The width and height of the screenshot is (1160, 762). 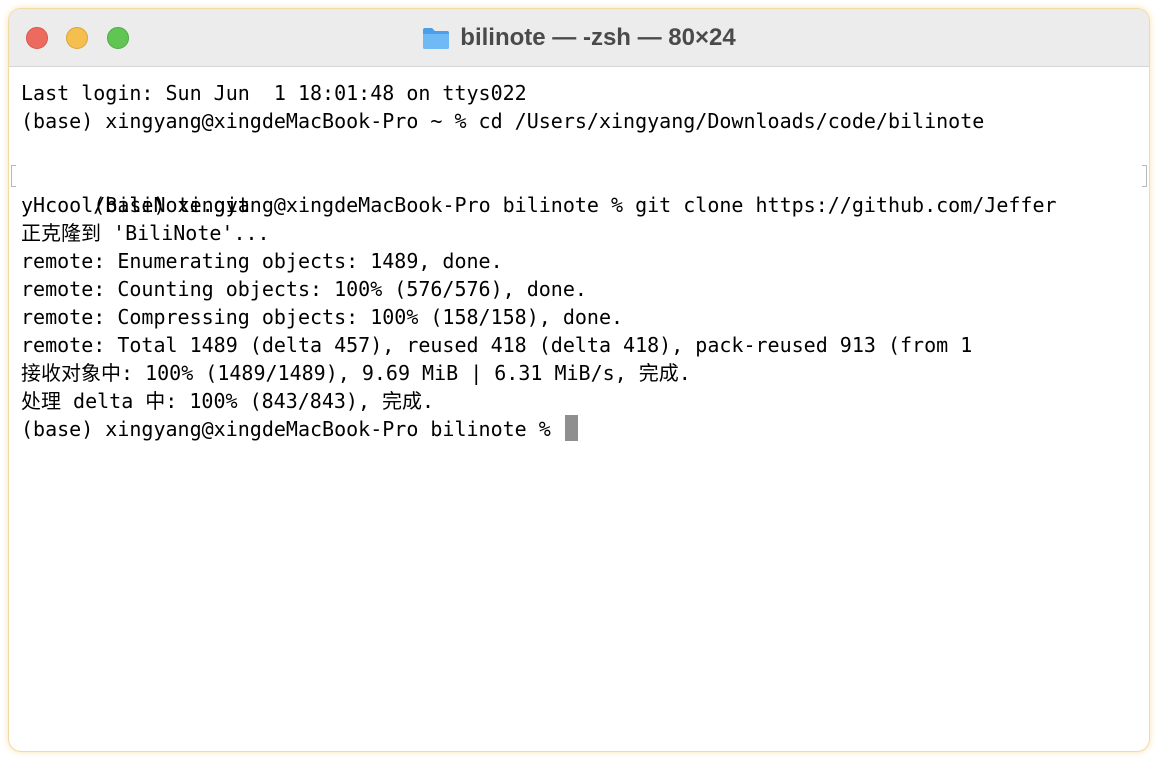 I want to click on terminal-line: yHcool/BiliNote.git, so click(x=135, y=205).